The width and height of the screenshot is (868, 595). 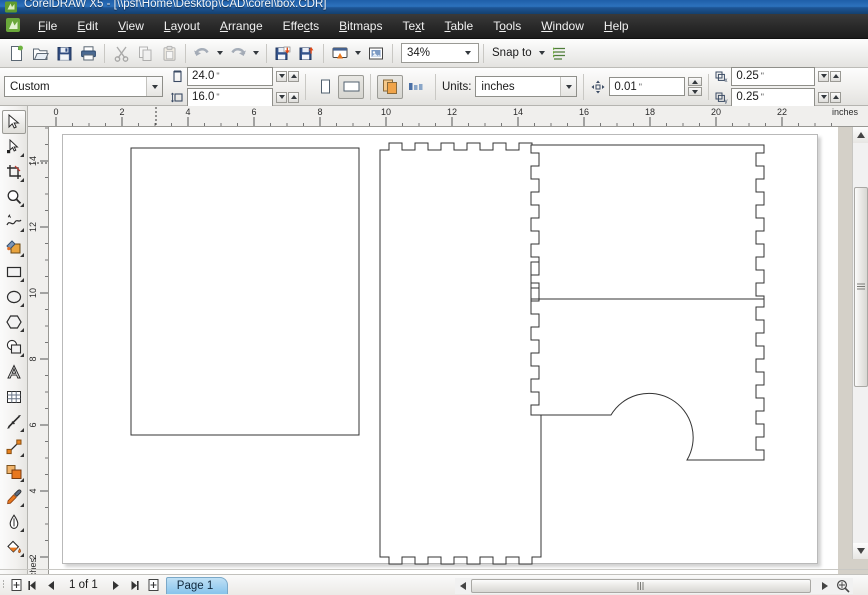 I want to click on first-page-button, so click(x=32, y=585).